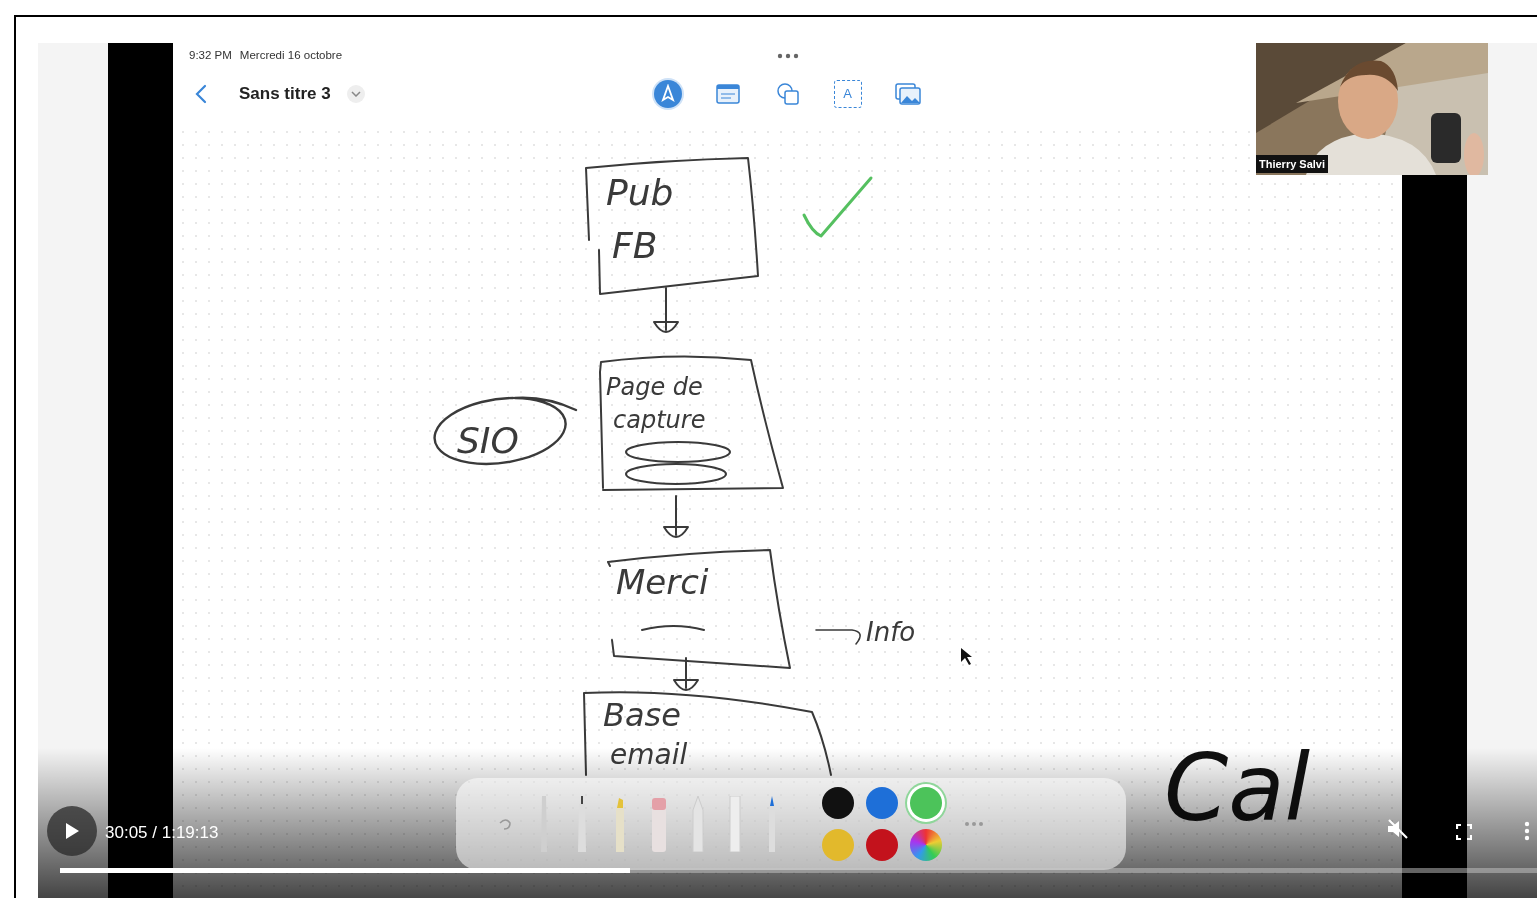  I want to click on chevron-down-icon, so click(355, 94).